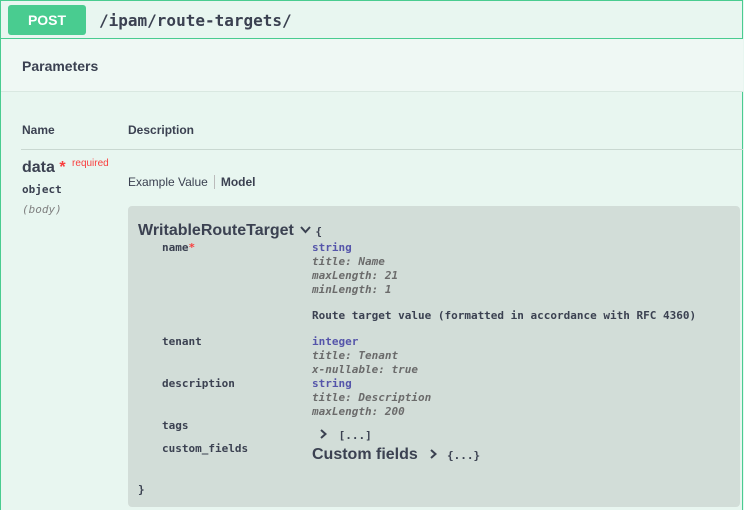 This screenshot has height=510, width=744. Describe the element at coordinates (358, 411) in the screenshot. I see `prop-description-maxlength: maxLength: 200` at that location.